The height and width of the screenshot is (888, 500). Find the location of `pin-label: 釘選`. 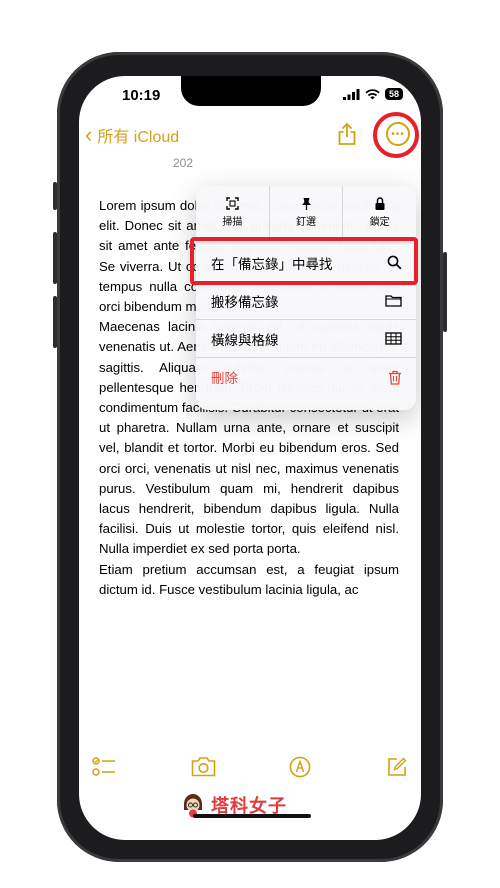

pin-label: 釘選 is located at coordinates (306, 222).